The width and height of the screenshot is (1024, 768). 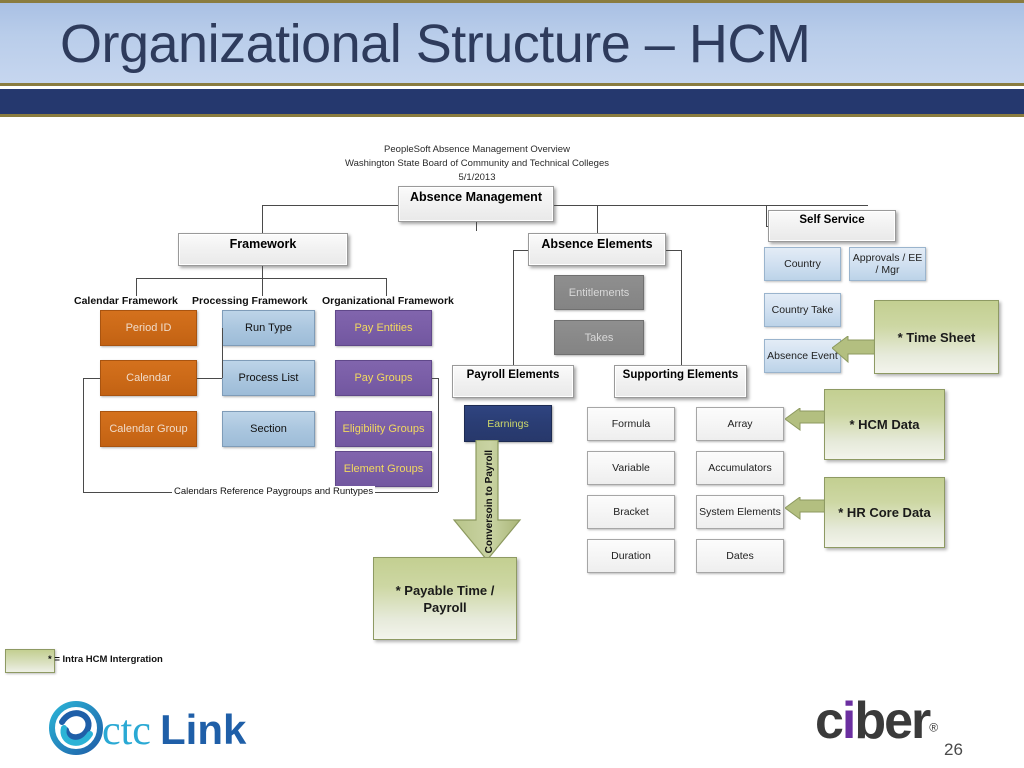 I want to click on node-takes: Takes, so click(x=599, y=337).